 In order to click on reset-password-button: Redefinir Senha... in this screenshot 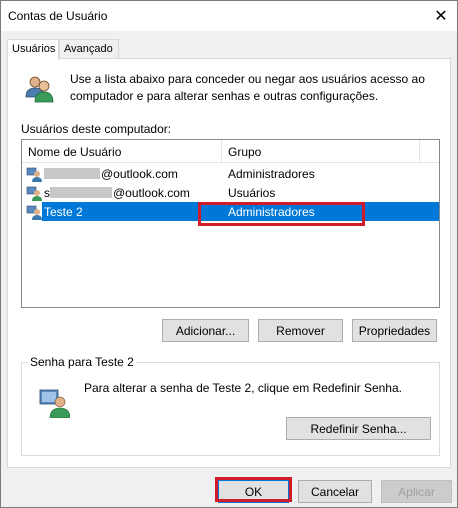, I will do `click(358, 428)`.